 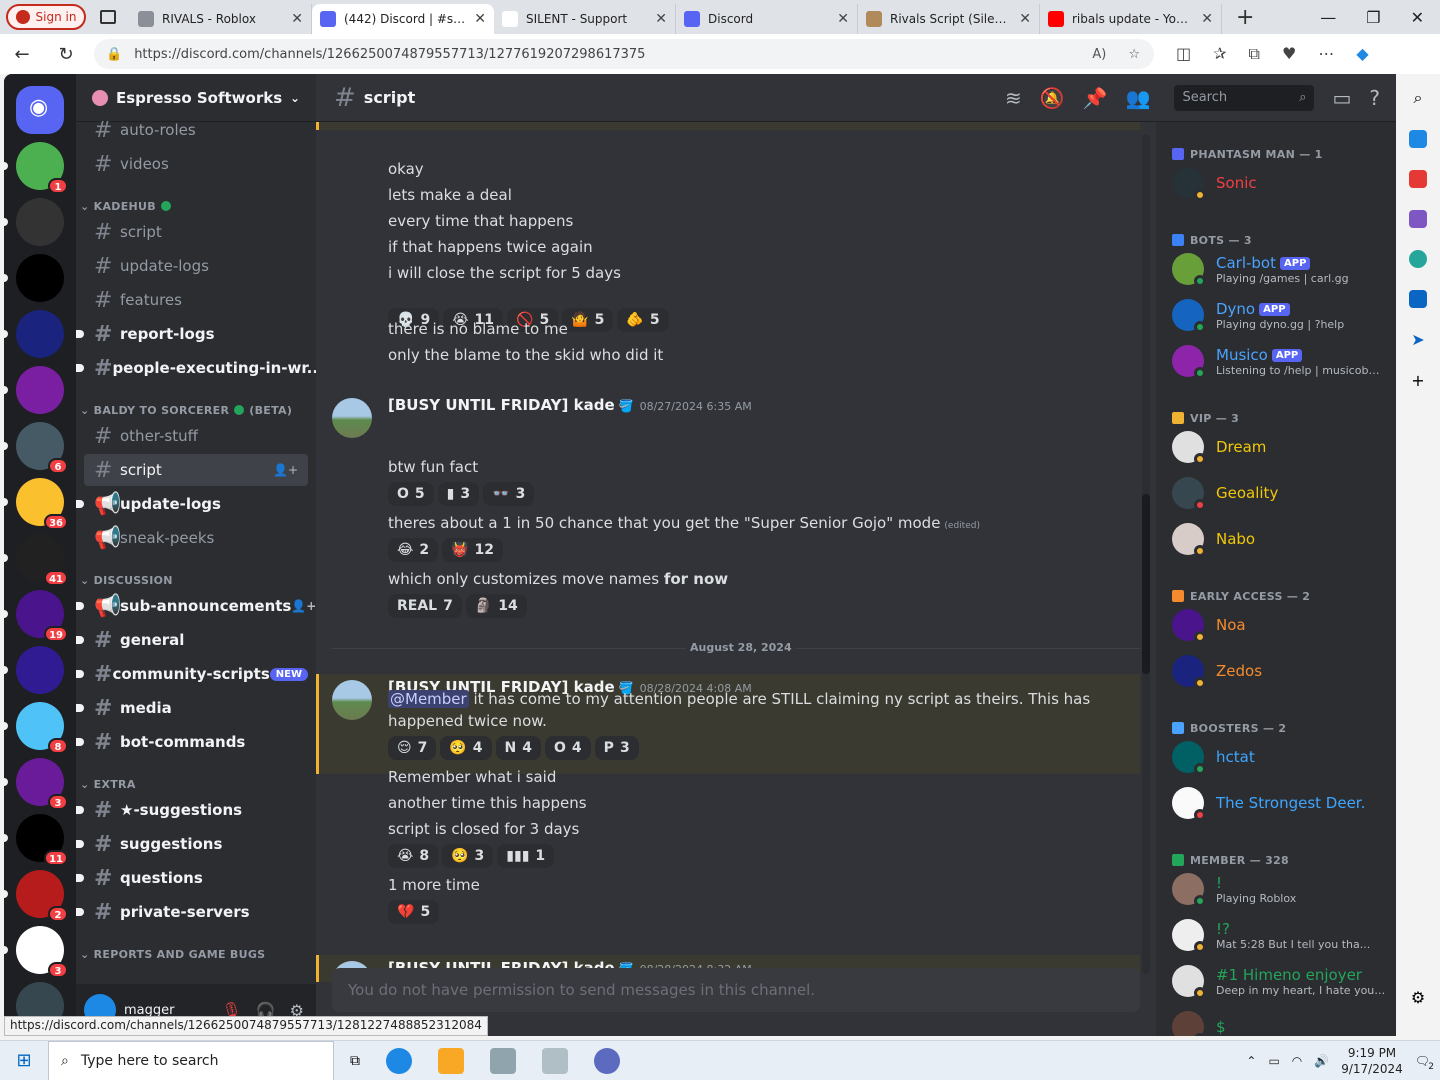 What do you see at coordinates (1280, 493) in the screenshot?
I see `member-item: Geoality` at bounding box center [1280, 493].